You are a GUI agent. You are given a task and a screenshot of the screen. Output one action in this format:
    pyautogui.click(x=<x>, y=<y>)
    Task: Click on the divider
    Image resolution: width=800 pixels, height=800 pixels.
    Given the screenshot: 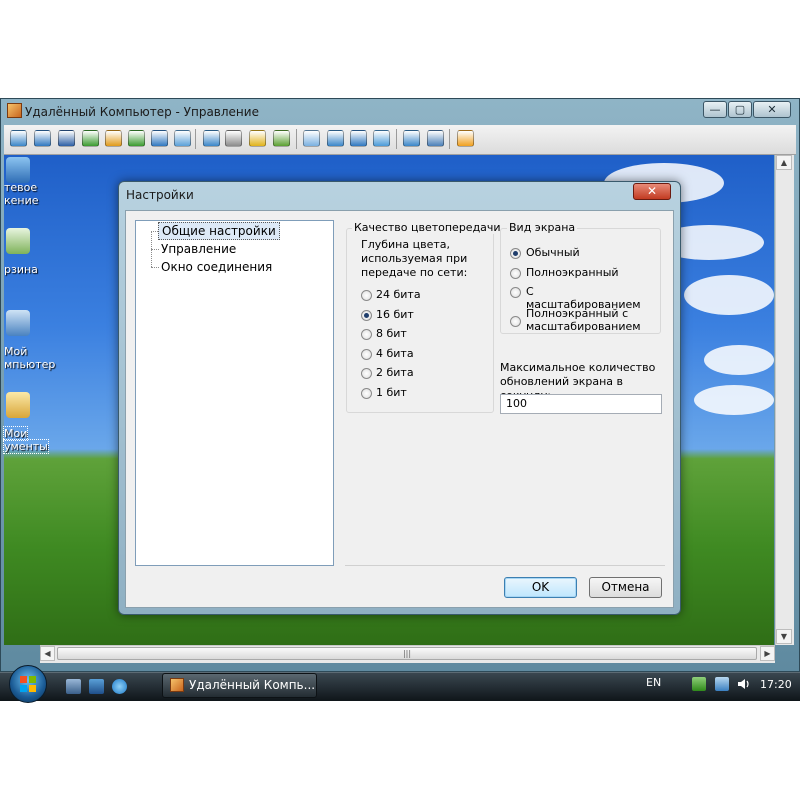 What is the action you would take?
    pyautogui.click(x=505, y=565)
    